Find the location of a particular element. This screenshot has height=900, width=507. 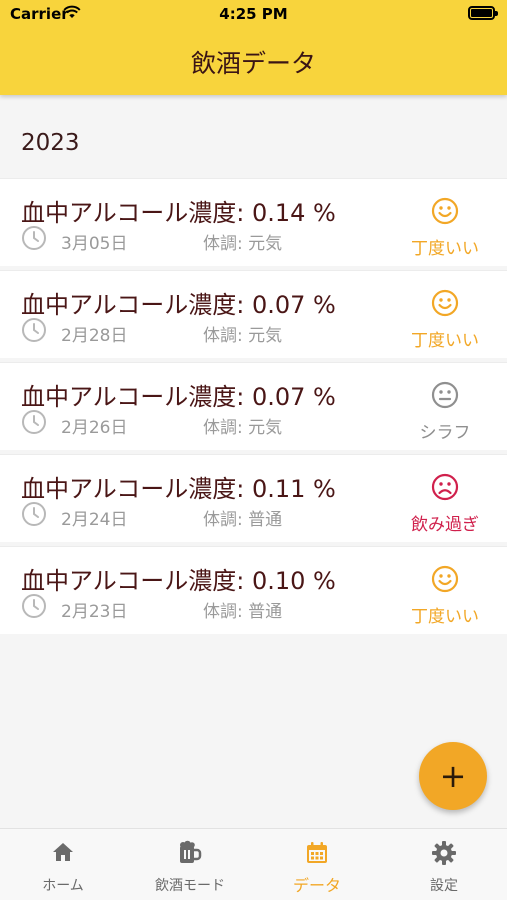

status-time: 4:25 PM is located at coordinates (253, 14).